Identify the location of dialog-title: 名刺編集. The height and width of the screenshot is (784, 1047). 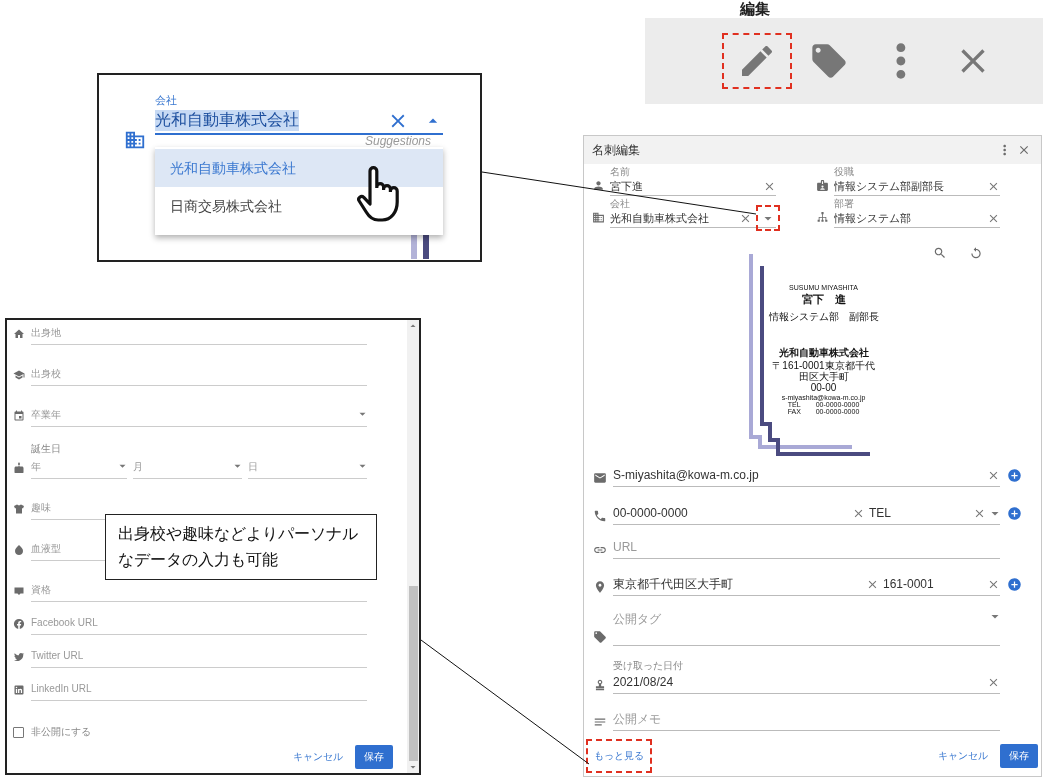
(616, 150).